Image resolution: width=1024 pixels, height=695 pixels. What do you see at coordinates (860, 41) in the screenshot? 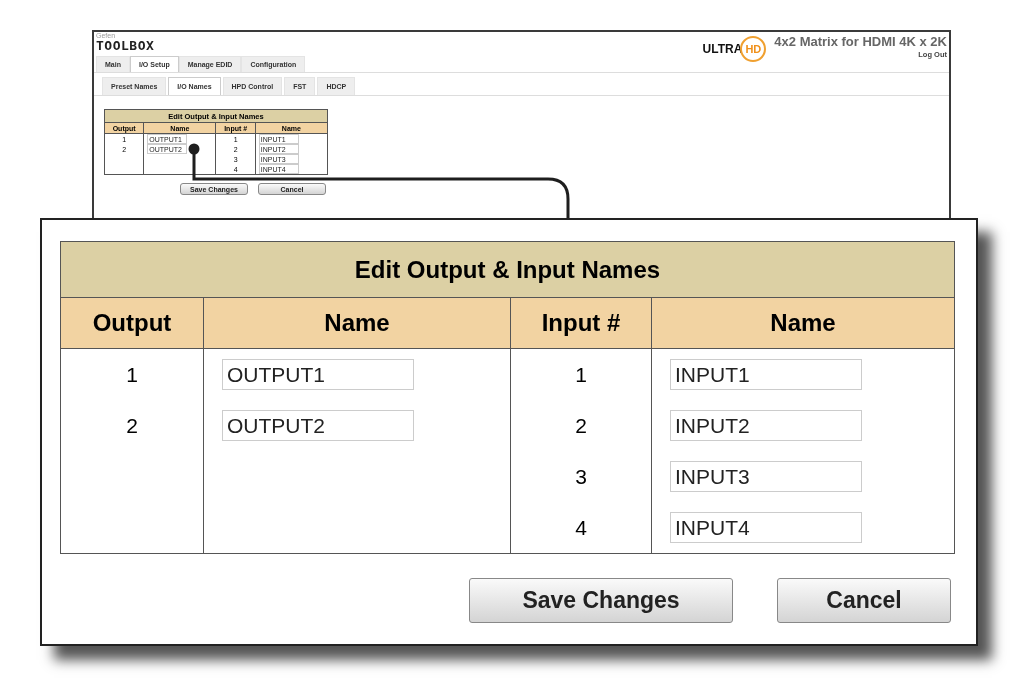
I see `product-title: 4x2 Matrix for HDMI 4K x 2K` at bounding box center [860, 41].